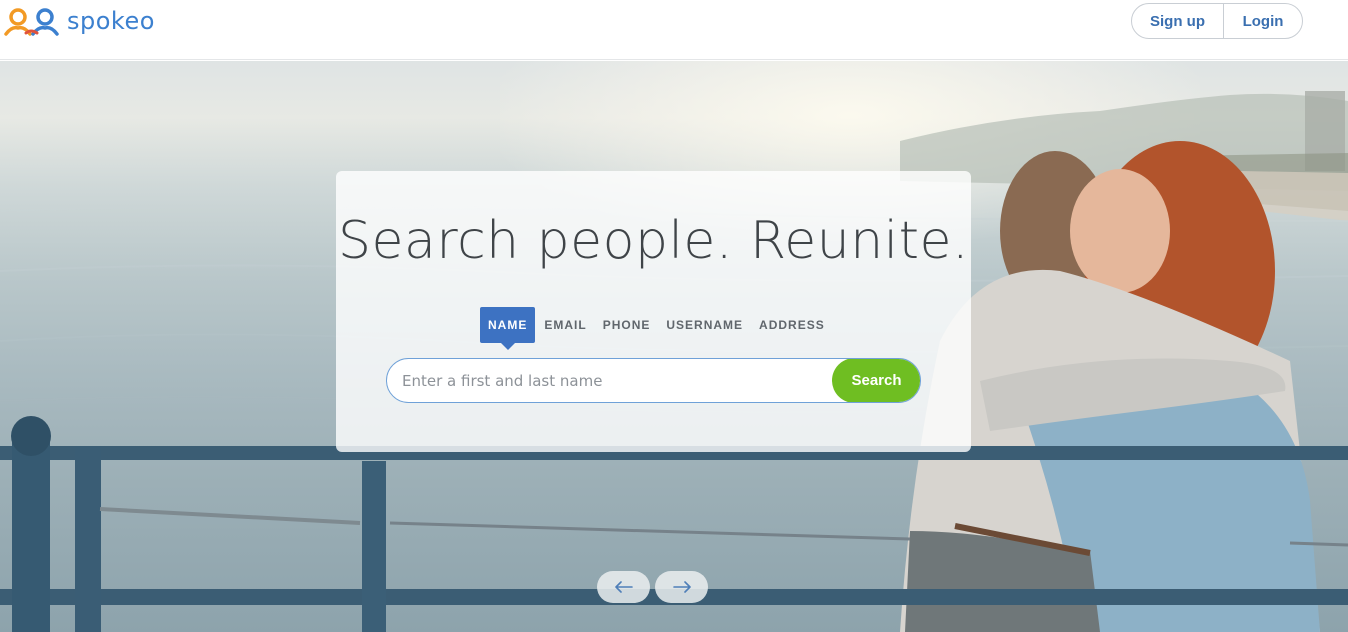  I want to click on carousel-prev-button, so click(623, 587).